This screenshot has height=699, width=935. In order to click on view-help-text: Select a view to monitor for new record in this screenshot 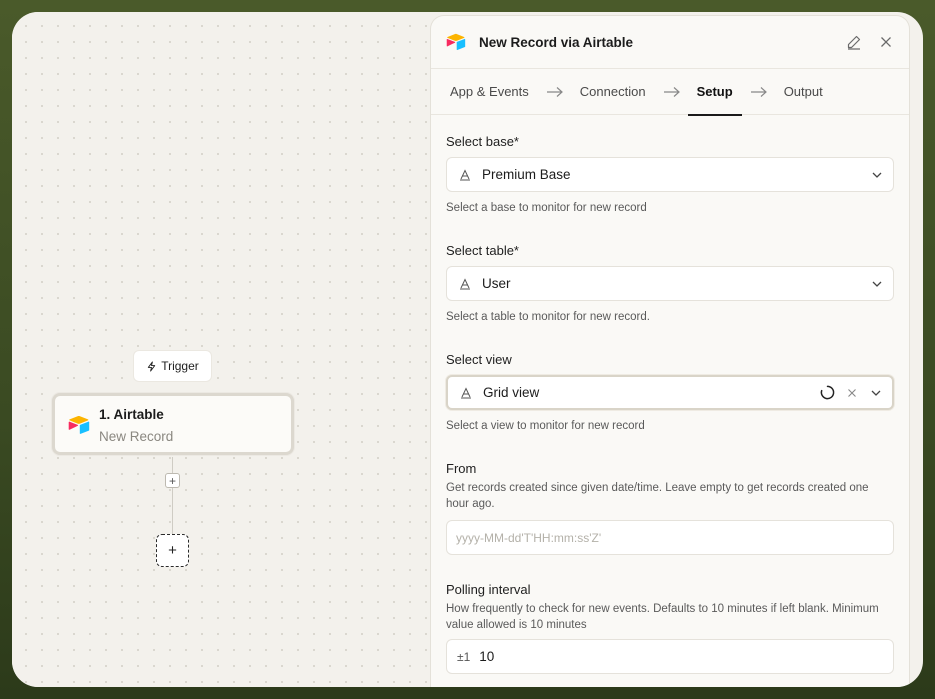, I will do `click(545, 426)`.